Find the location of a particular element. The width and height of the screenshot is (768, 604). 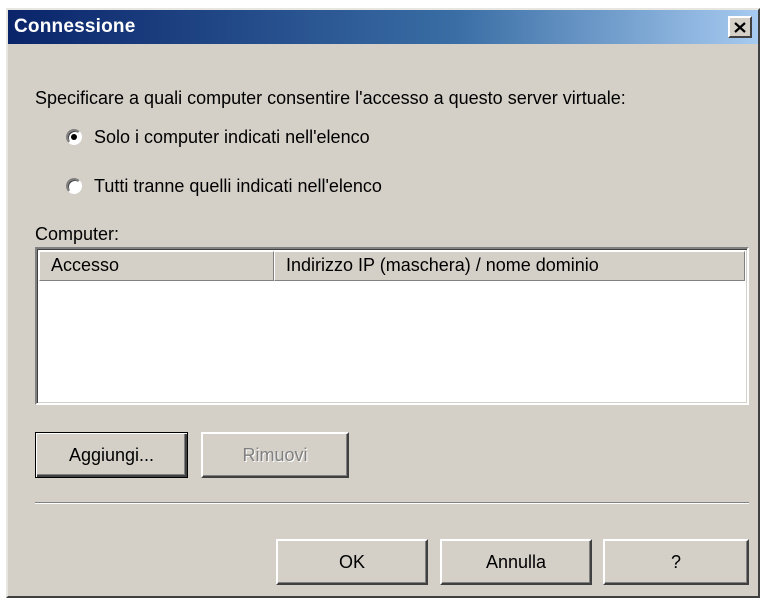

radio-label-all-except: Tutti tranne quelli indicati nell'elenco is located at coordinates (238, 185).